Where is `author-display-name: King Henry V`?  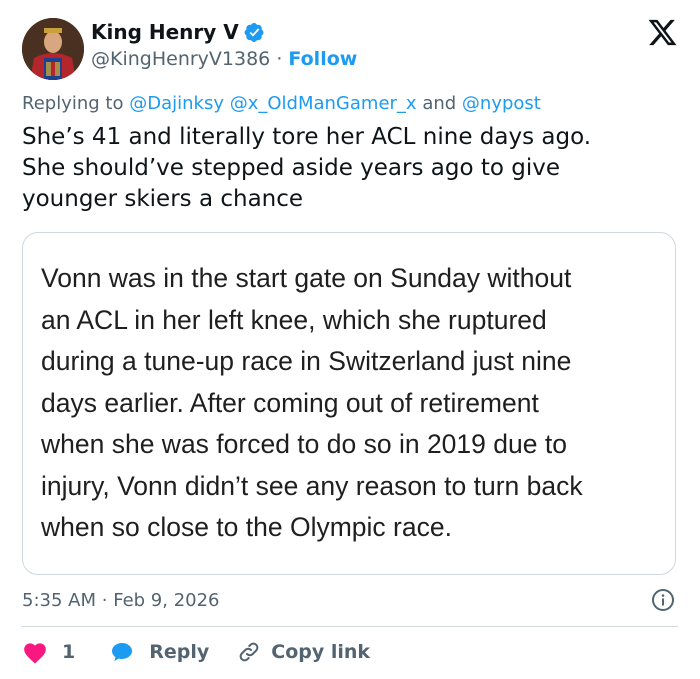
author-display-name: King Henry V is located at coordinates (165, 32).